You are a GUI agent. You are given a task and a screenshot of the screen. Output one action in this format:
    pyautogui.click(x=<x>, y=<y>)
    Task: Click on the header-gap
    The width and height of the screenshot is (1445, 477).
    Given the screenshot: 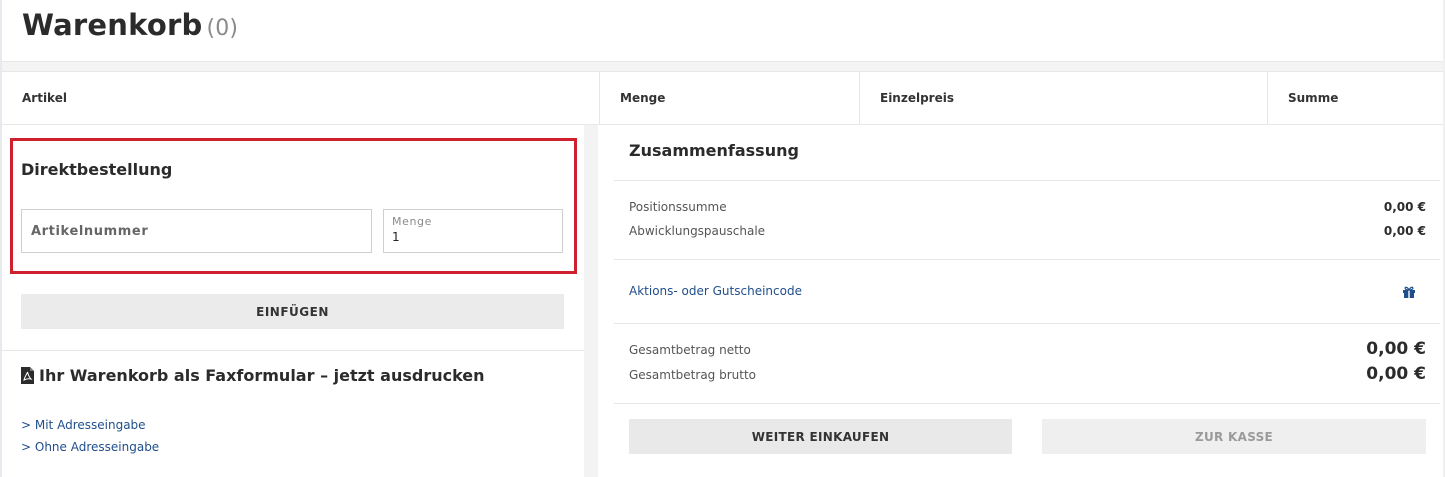 What is the action you would take?
    pyautogui.click(x=722, y=66)
    